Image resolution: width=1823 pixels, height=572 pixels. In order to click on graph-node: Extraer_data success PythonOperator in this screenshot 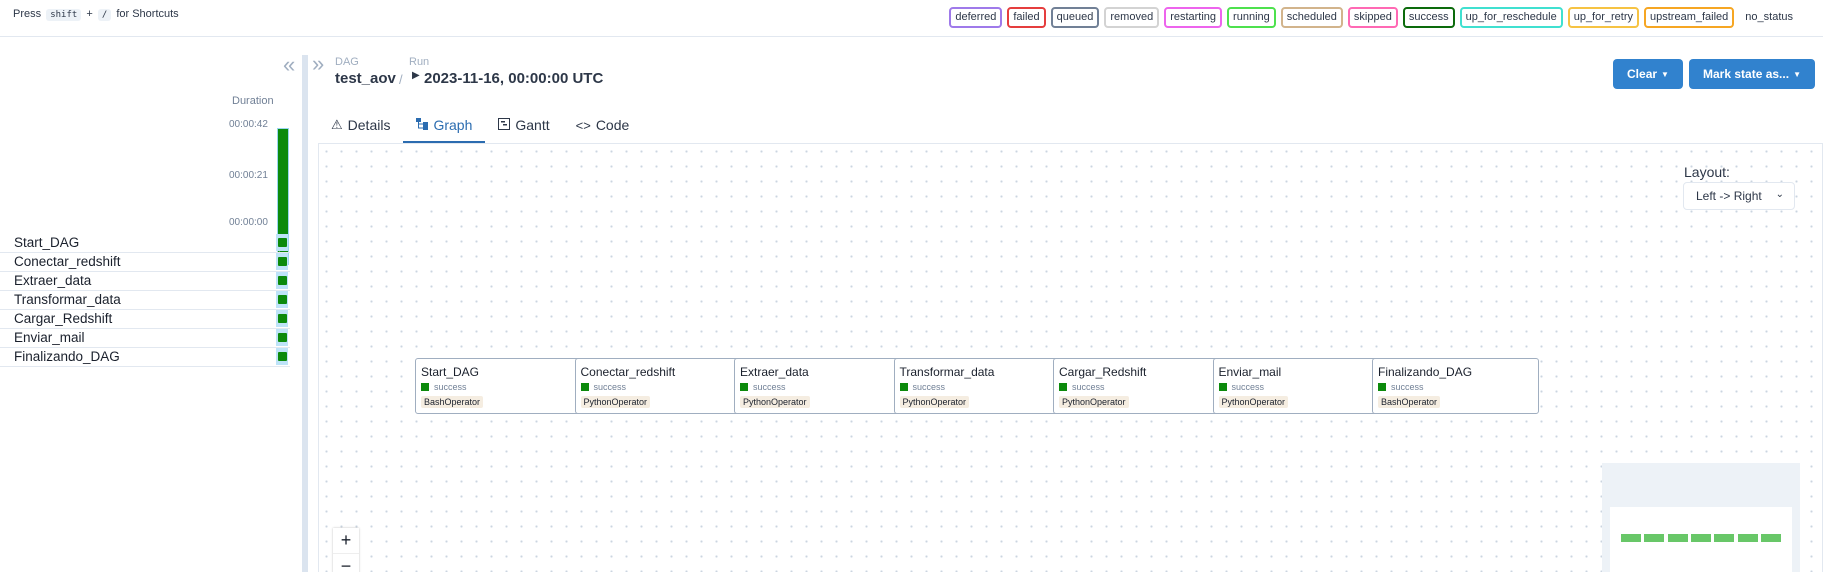, I will do `click(817, 386)`.